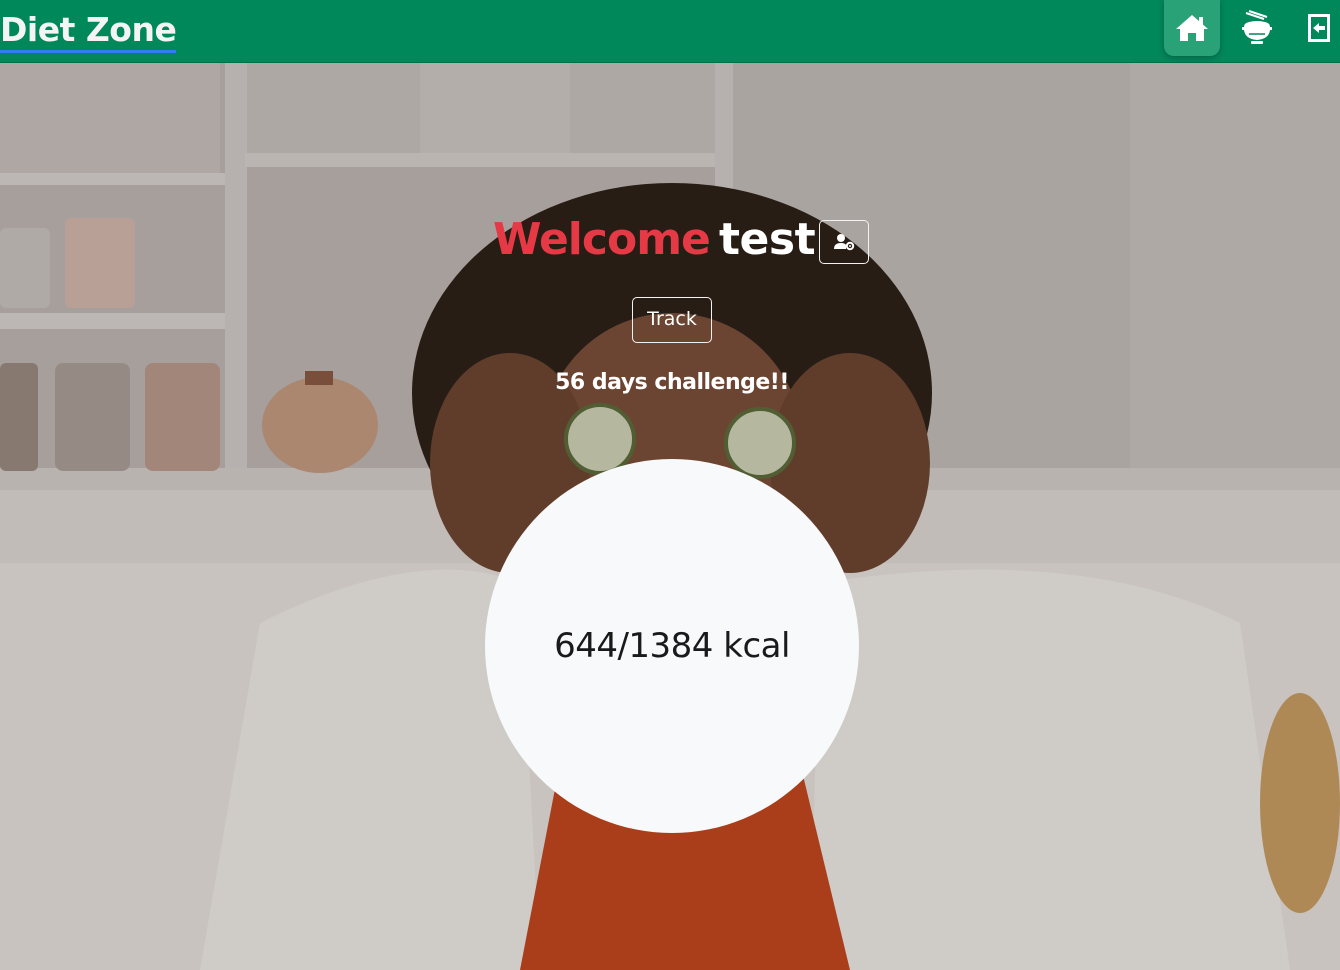 The height and width of the screenshot is (970, 1340). I want to click on welcome-heading: Welcome, so click(602, 239).